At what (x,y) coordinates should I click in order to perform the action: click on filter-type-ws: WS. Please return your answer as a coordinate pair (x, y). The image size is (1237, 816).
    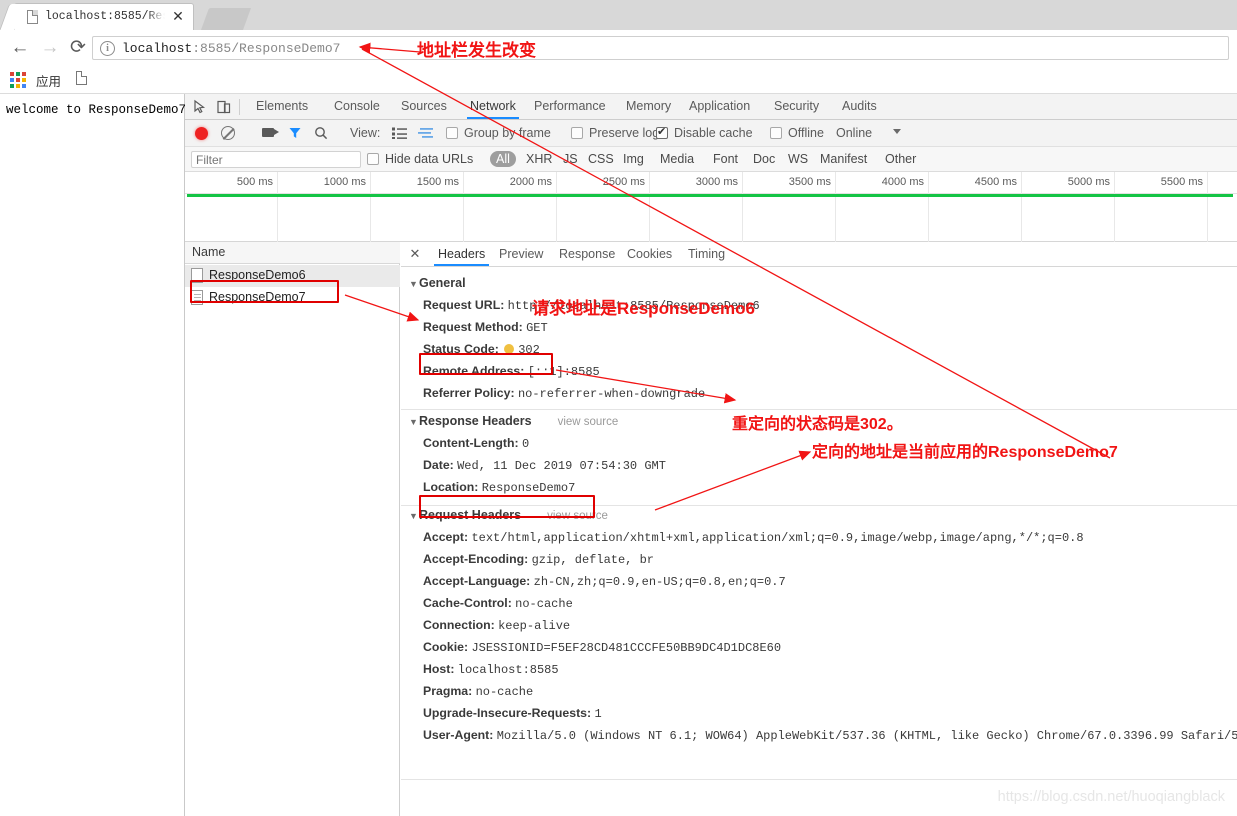
    Looking at the image, I should click on (798, 159).